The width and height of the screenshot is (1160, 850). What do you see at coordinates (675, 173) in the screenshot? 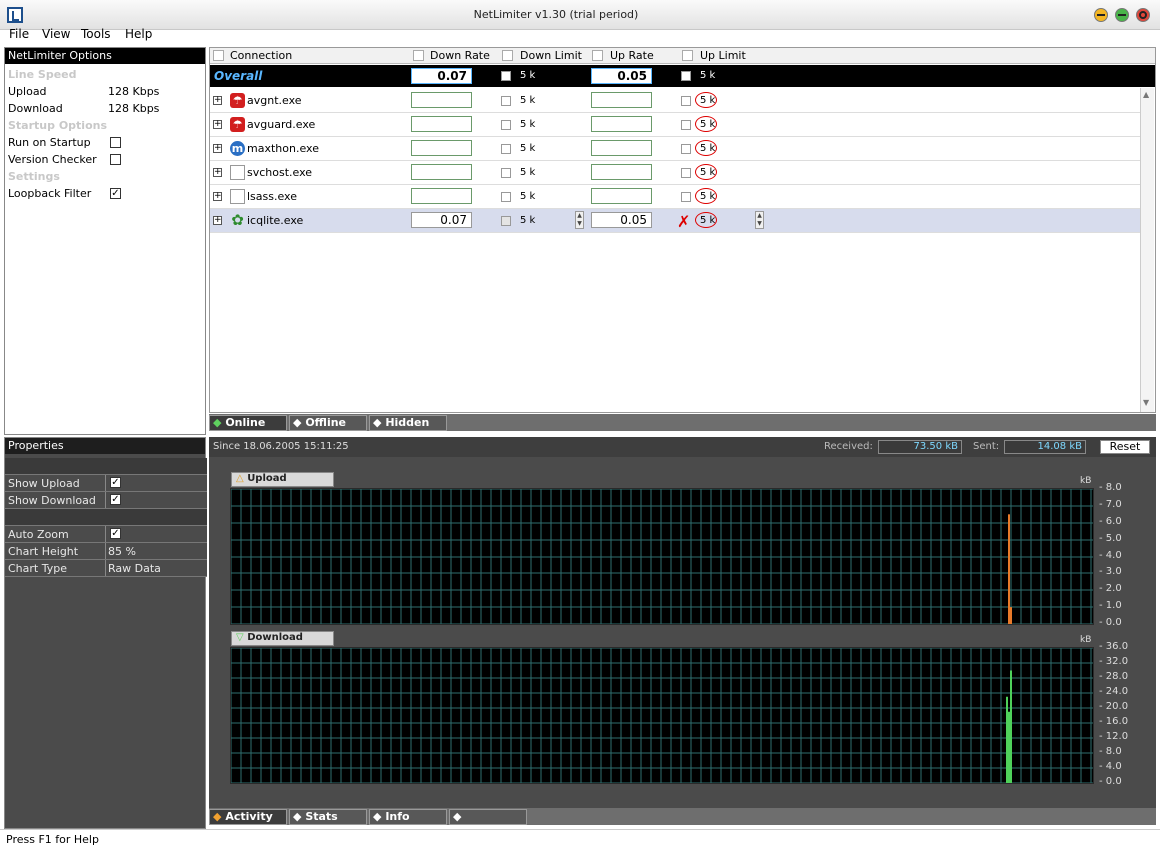
I see `connection-row: + svchost.exe 5 k 5 k` at bounding box center [675, 173].